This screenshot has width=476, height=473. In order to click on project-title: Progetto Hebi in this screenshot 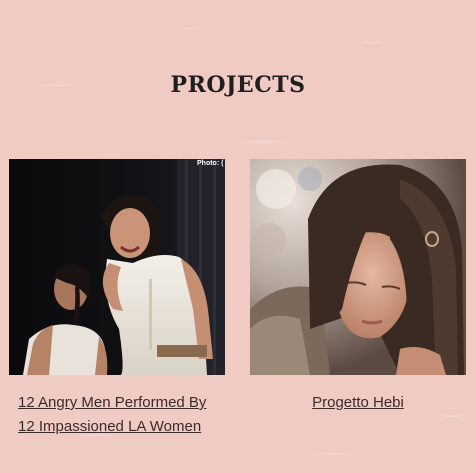, I will do `click(358, 402)`.